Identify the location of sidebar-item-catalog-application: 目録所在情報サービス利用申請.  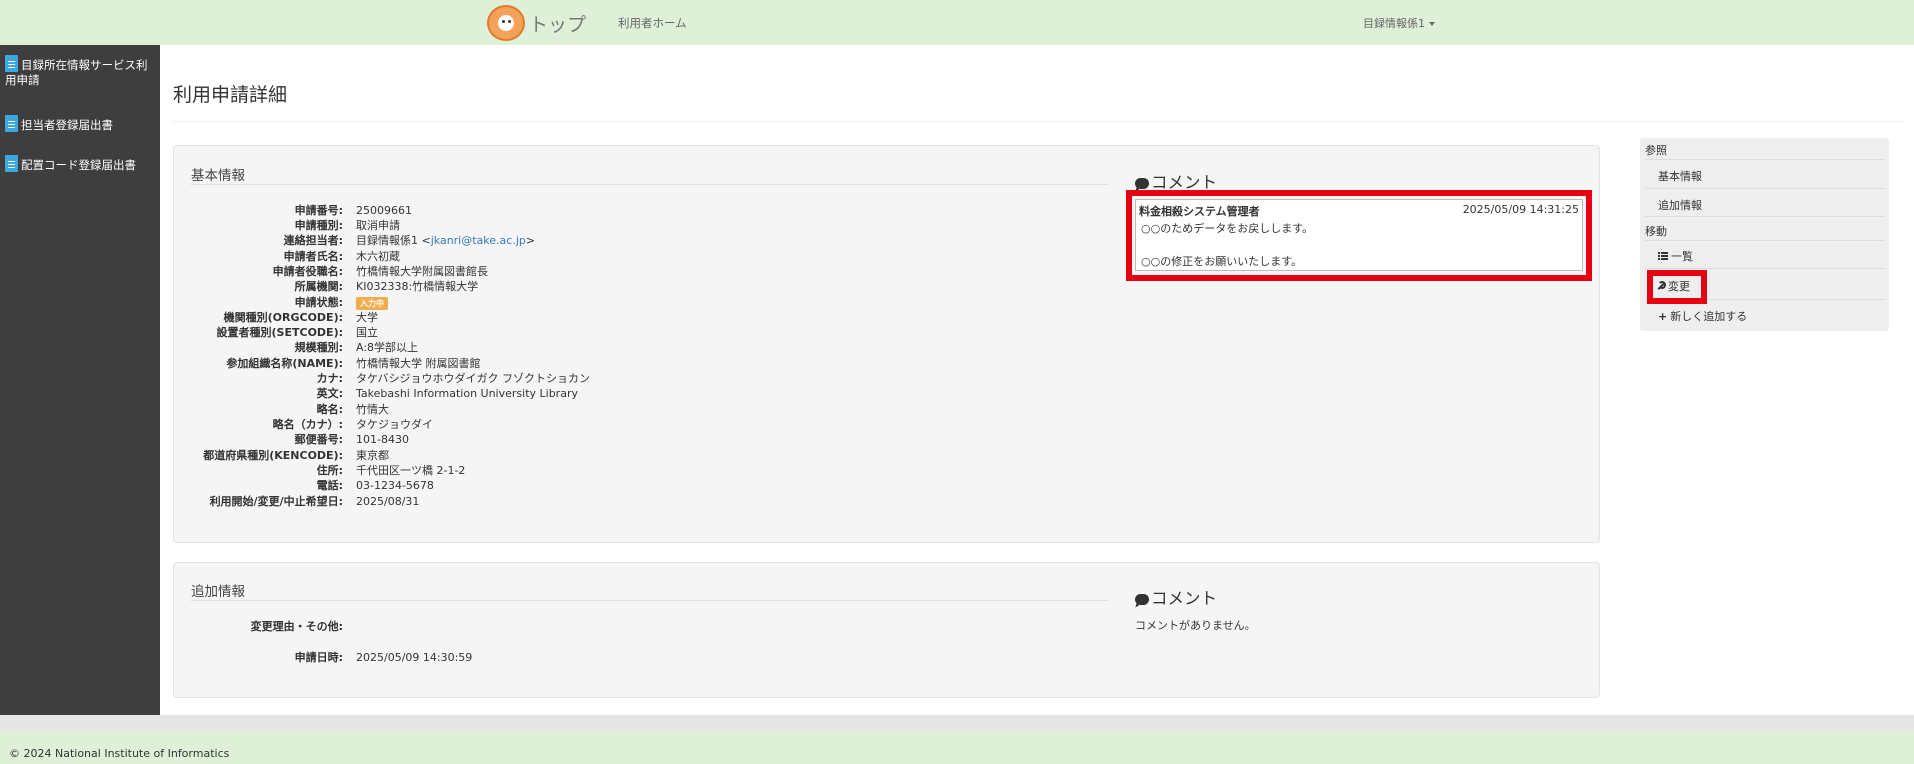
(80, 71).